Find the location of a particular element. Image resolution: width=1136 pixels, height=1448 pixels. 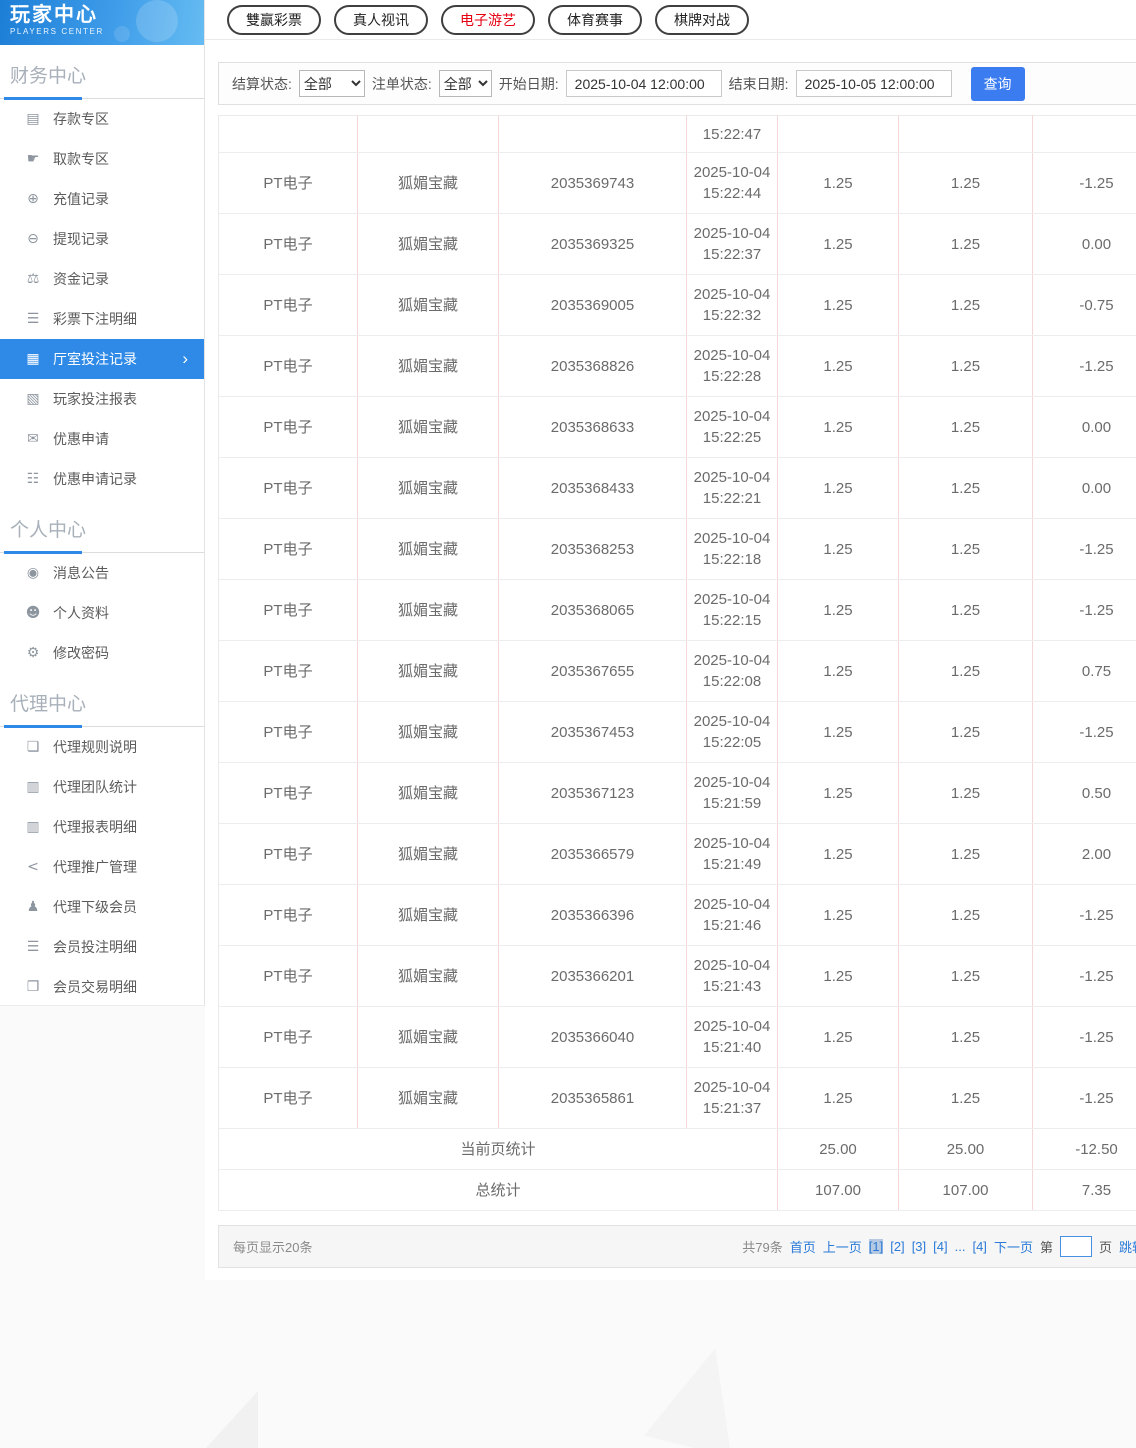

win-loss-cell: 0.50 is located at coordinates (1084, 793).